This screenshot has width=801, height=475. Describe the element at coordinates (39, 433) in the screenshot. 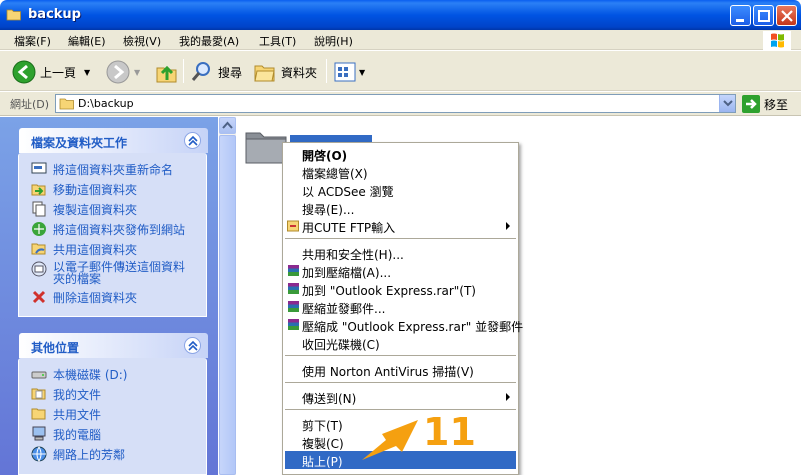

I see `computer-icon` at that location.